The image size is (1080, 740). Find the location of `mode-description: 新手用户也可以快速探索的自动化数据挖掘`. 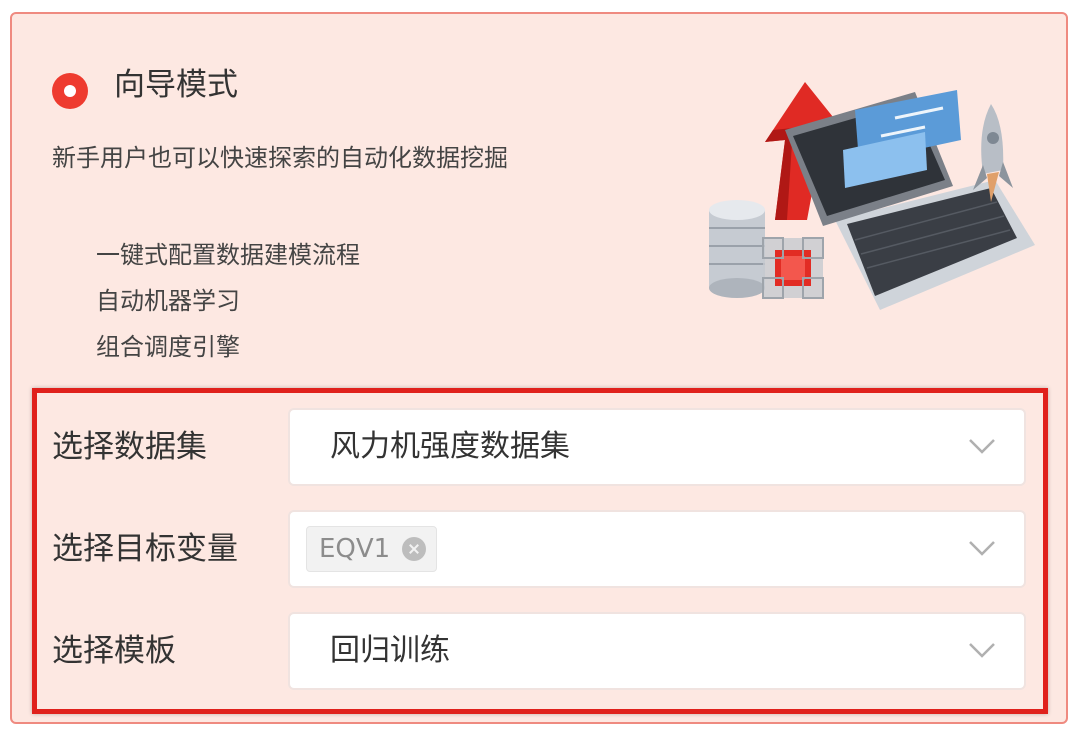

mode-description: 新手用户也可以快速探索的自动化数据挖掘 is located at coordinates (280, 158).